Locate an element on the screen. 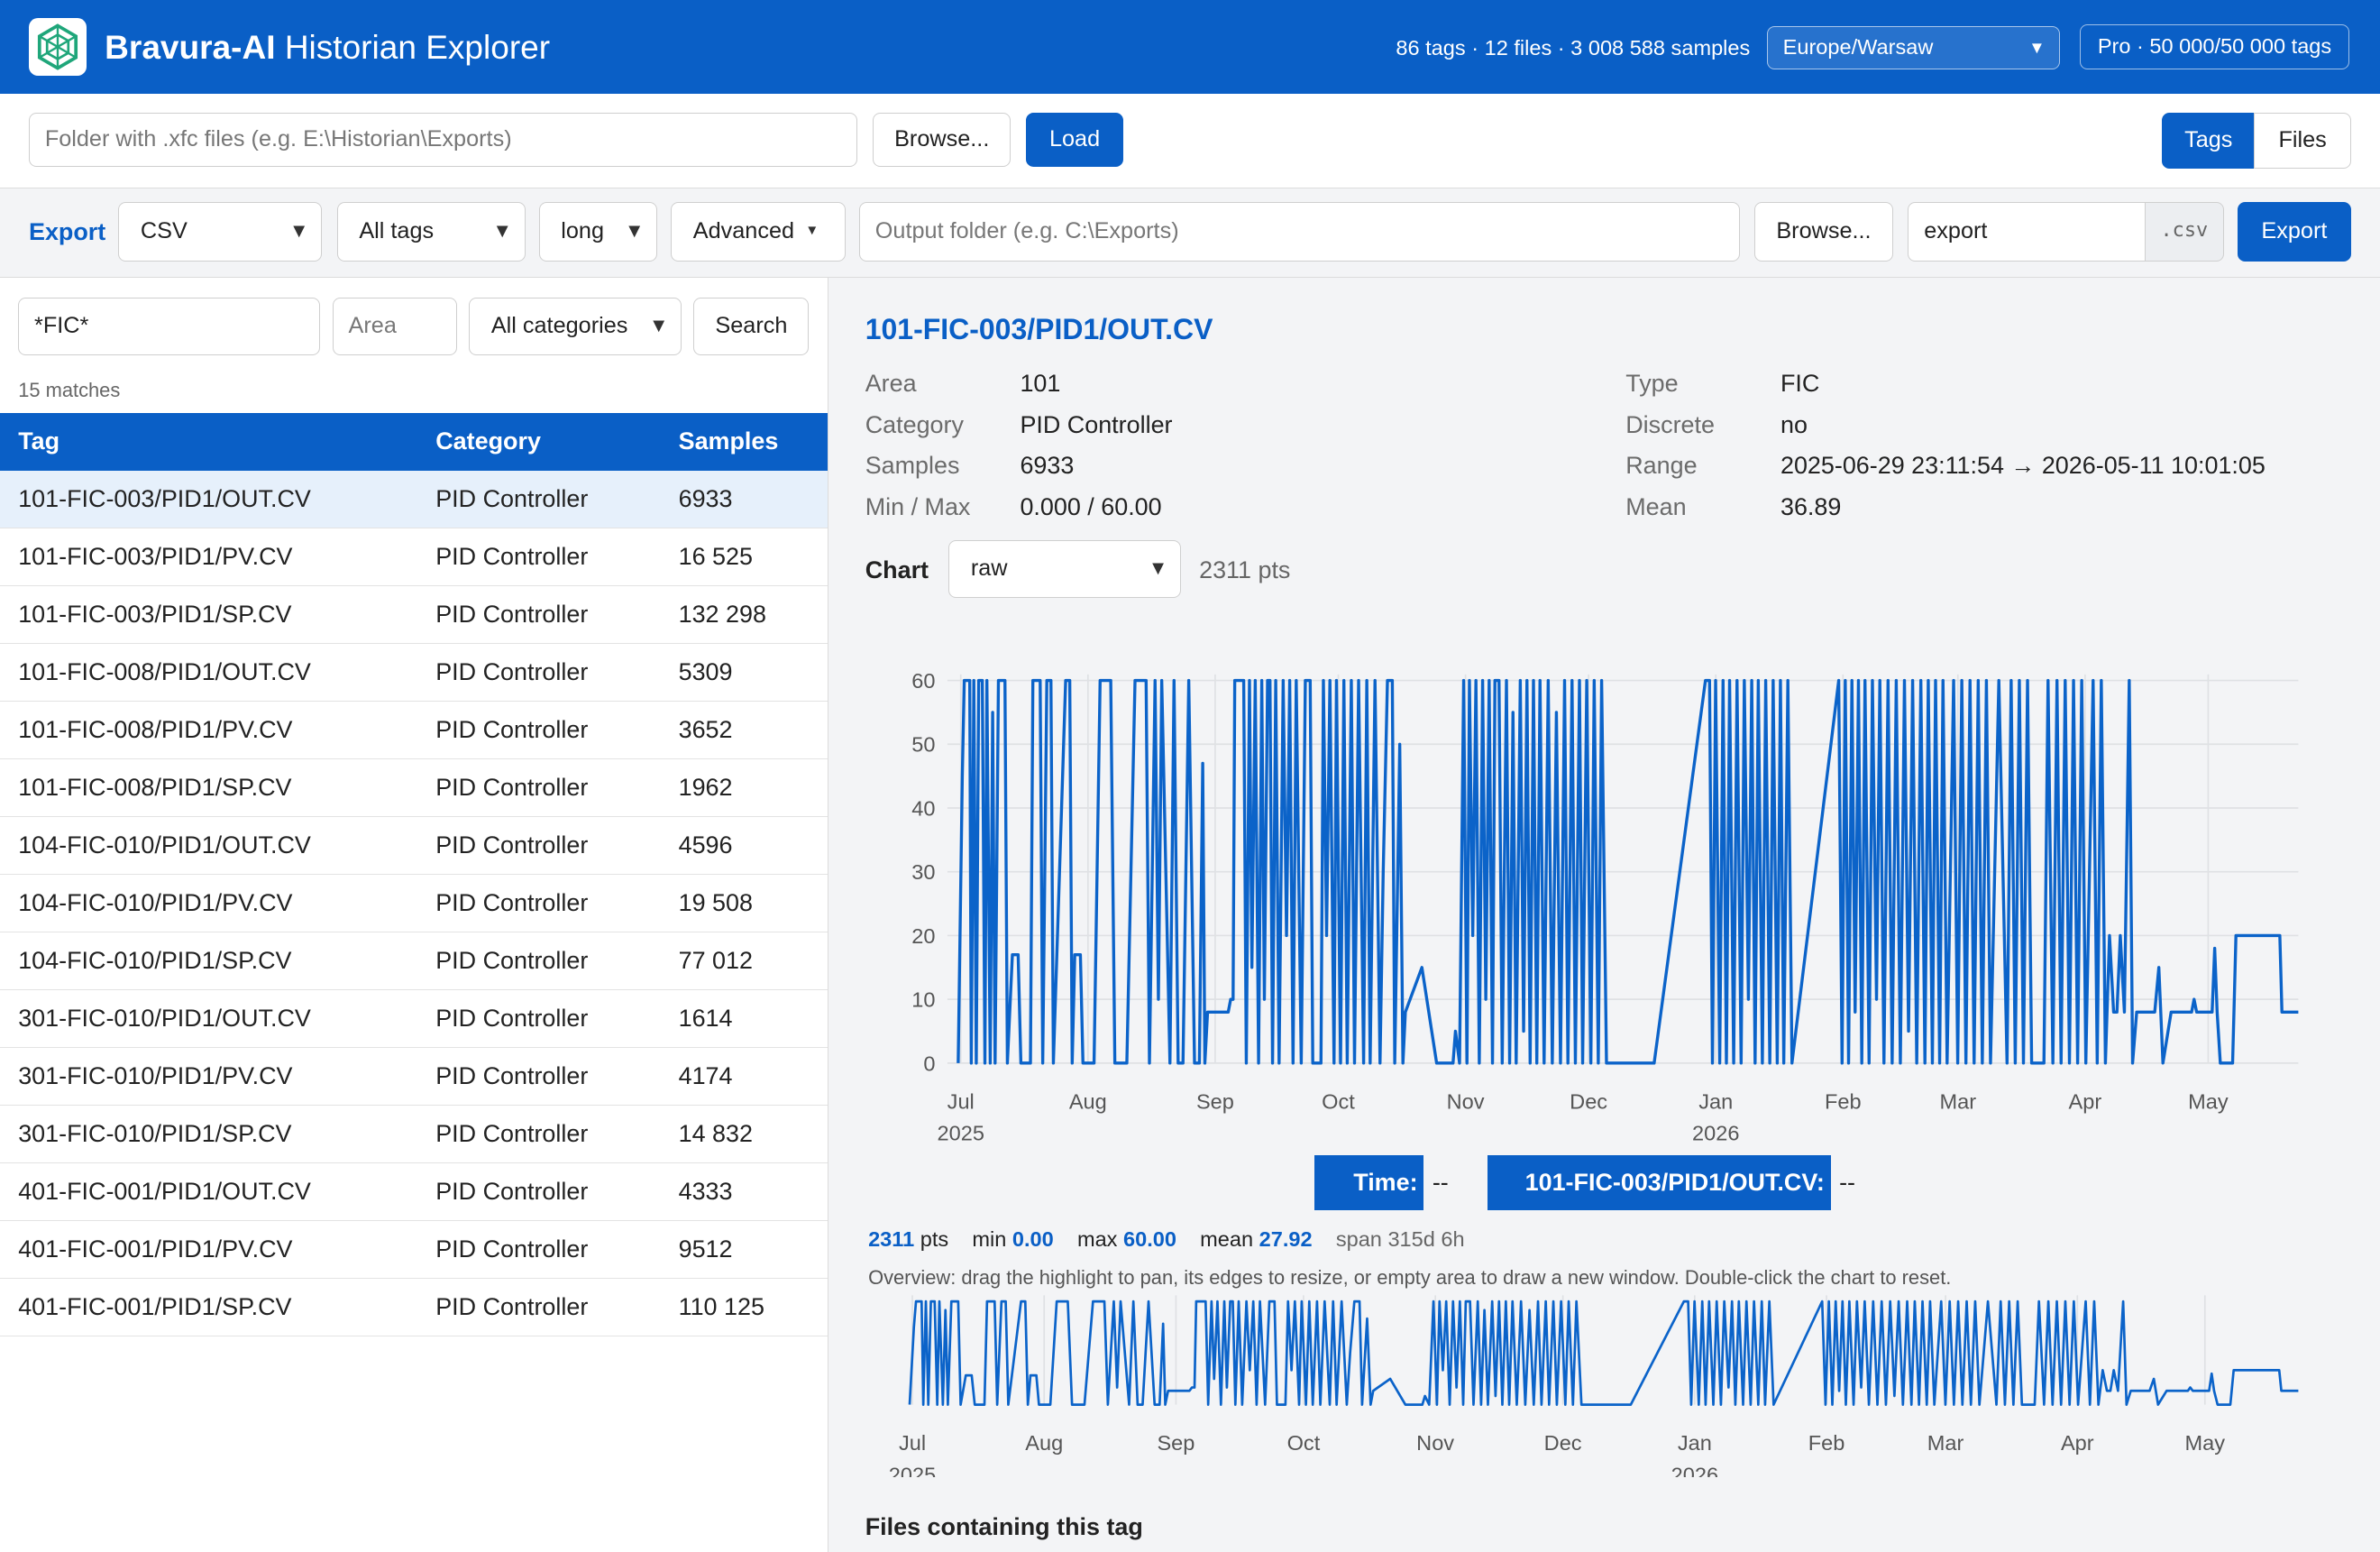  cell-samples: 4596 is located at coordinates (705, 845).